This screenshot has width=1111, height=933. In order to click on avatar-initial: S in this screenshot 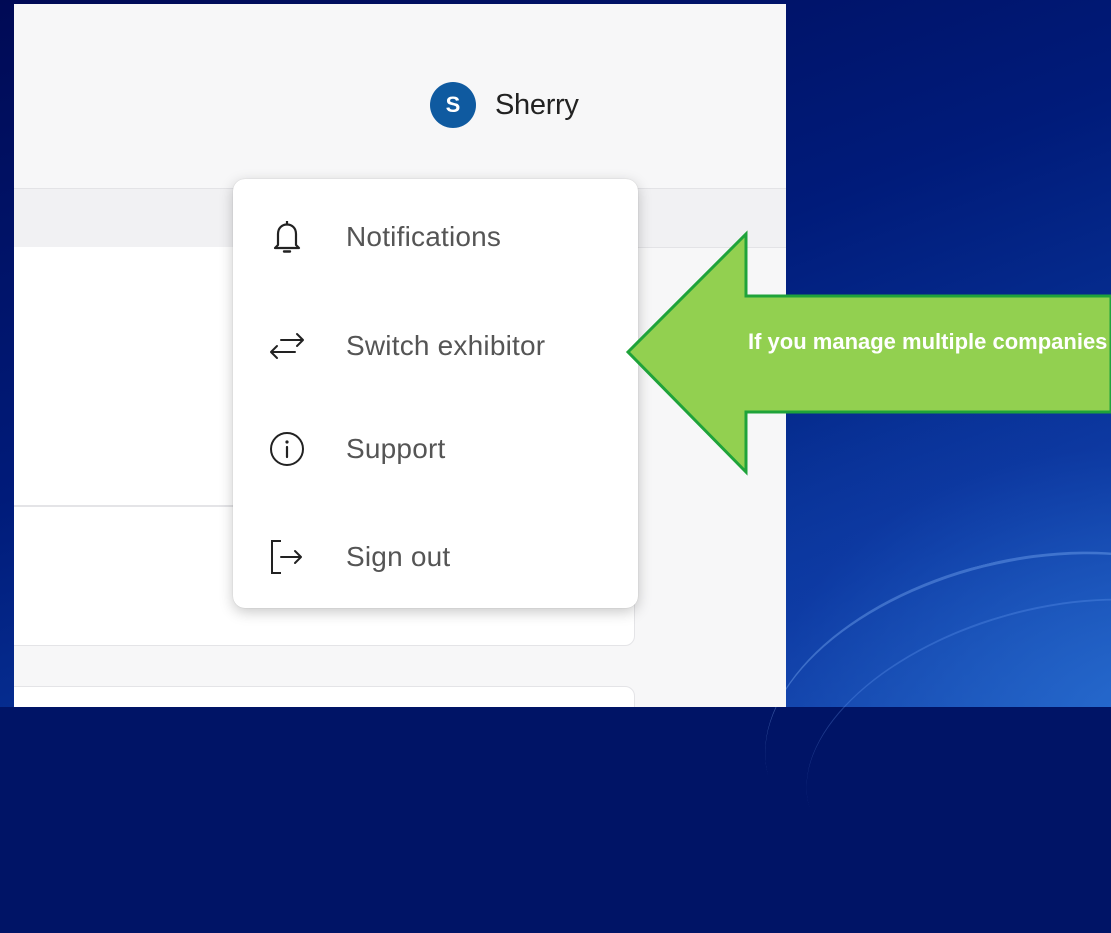, I will do `click(453, 104)`.